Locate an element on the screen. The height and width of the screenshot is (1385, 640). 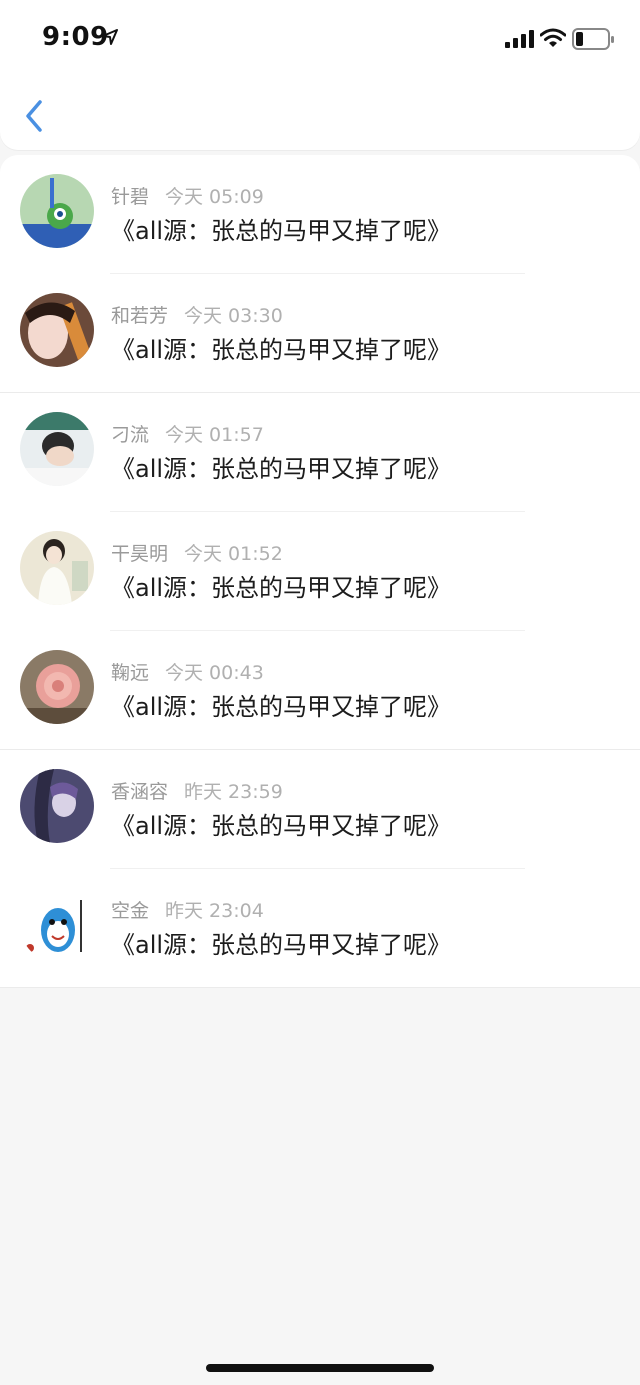
divider is located at coordinates (320, 987).